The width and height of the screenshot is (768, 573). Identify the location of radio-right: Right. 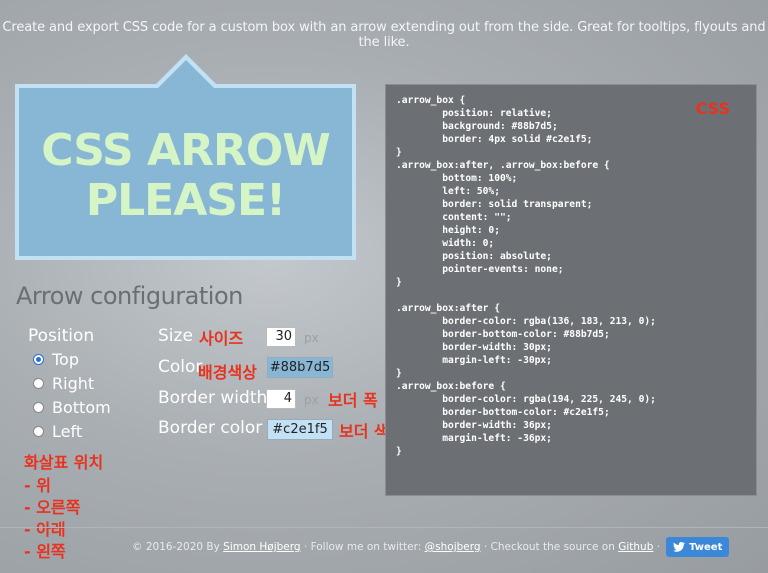
(63, 383).